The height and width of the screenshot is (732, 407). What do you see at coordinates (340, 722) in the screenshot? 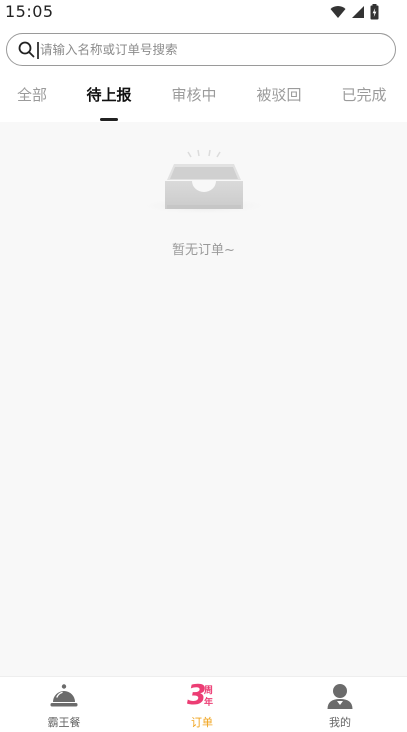
I see `nav-label: 我的` at bounding box center [340, 722].